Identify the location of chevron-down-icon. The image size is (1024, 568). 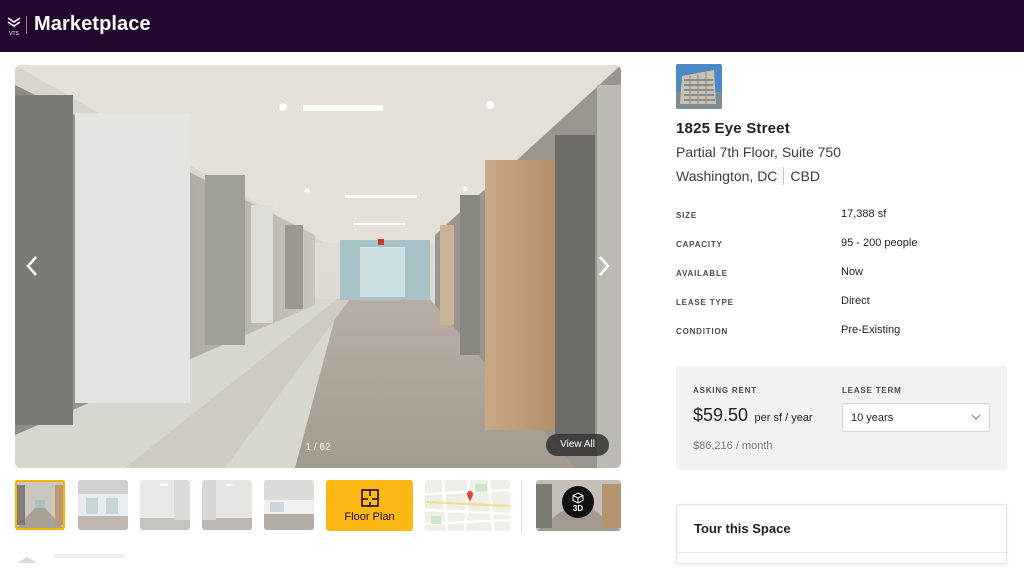
(976, 417).